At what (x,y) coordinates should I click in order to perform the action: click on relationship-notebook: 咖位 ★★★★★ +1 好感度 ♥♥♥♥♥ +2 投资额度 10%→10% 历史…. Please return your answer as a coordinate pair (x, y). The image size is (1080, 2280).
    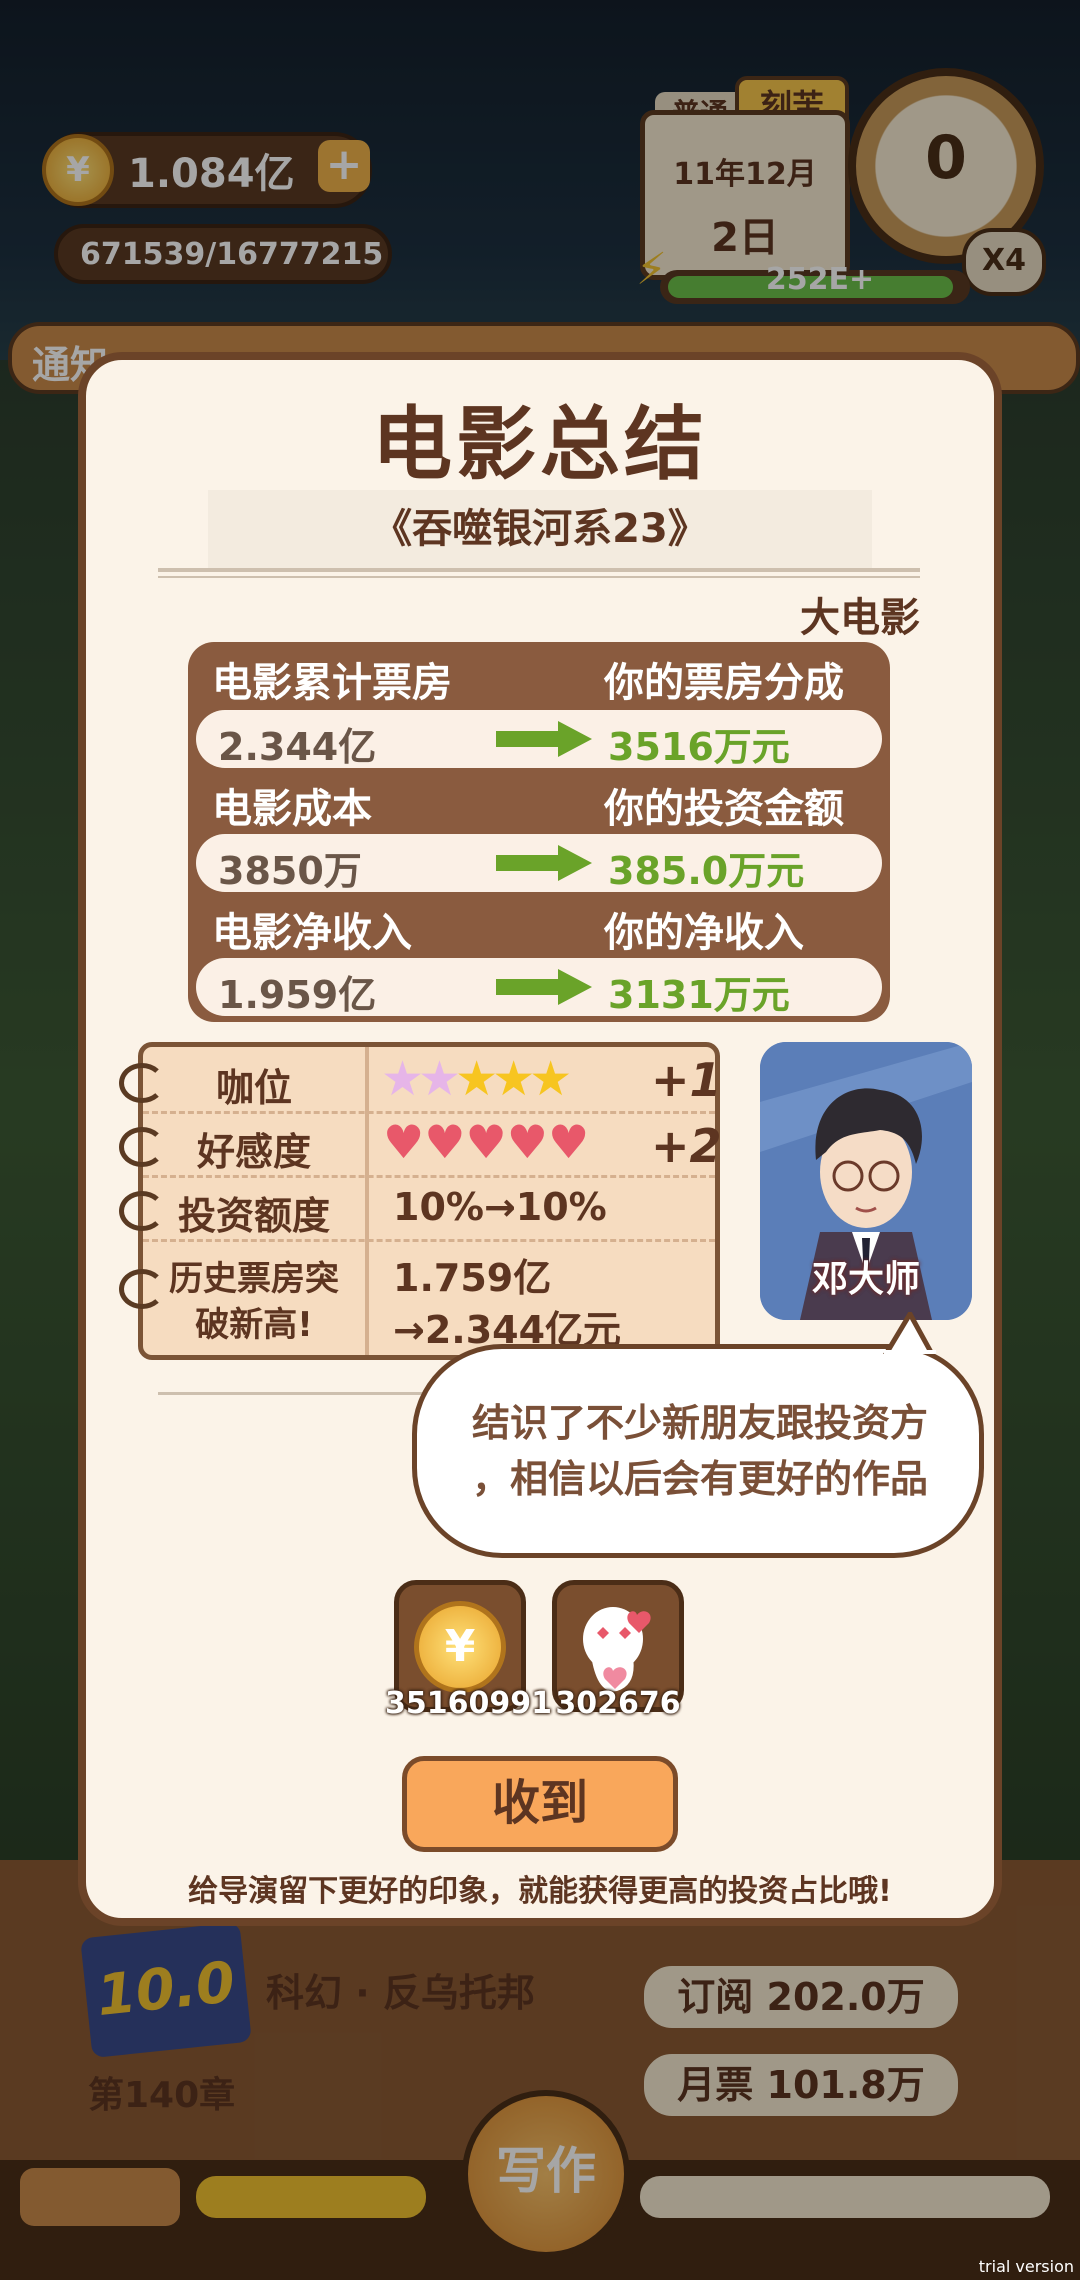
    Looking at the image, I should click on (420, 1201).